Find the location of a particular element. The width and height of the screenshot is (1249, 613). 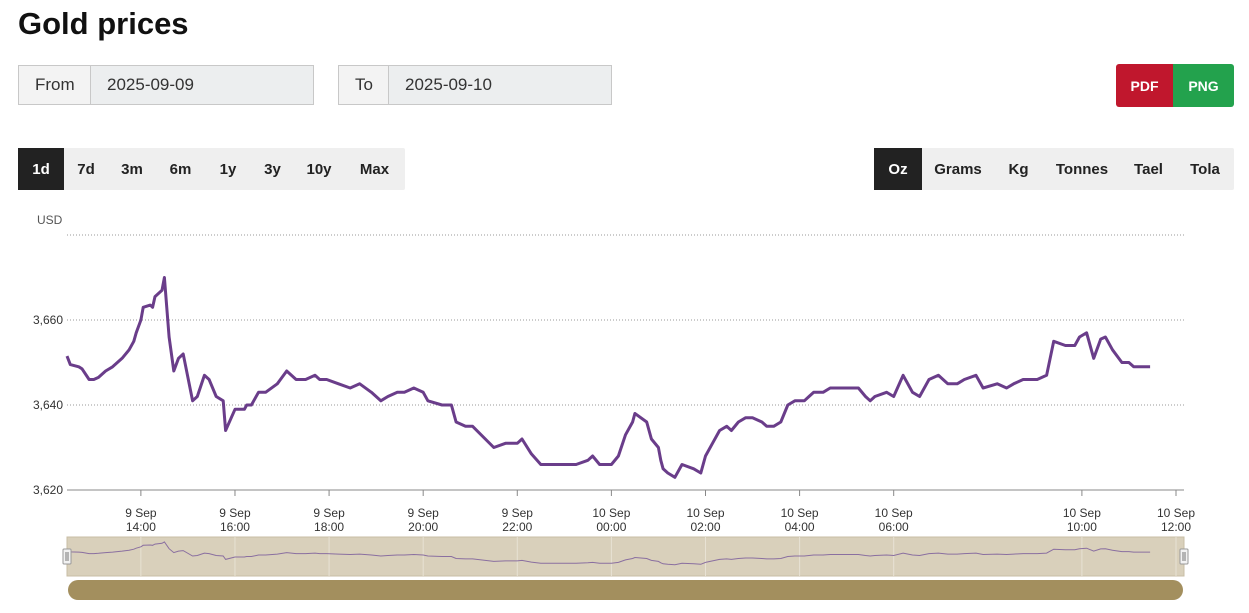

y-tick-label: 3,660 is located at coordinates (48, 320).